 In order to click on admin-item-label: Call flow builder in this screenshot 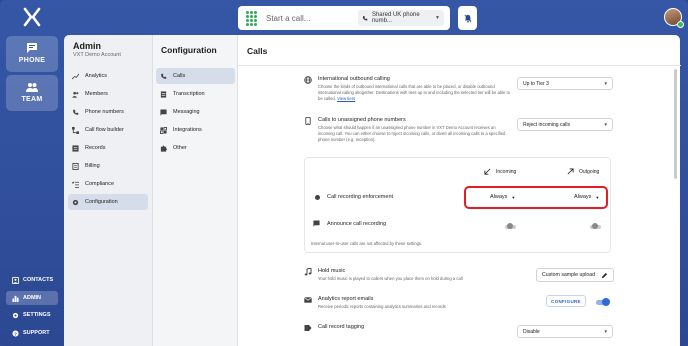, I will do `click(104, 130)`.